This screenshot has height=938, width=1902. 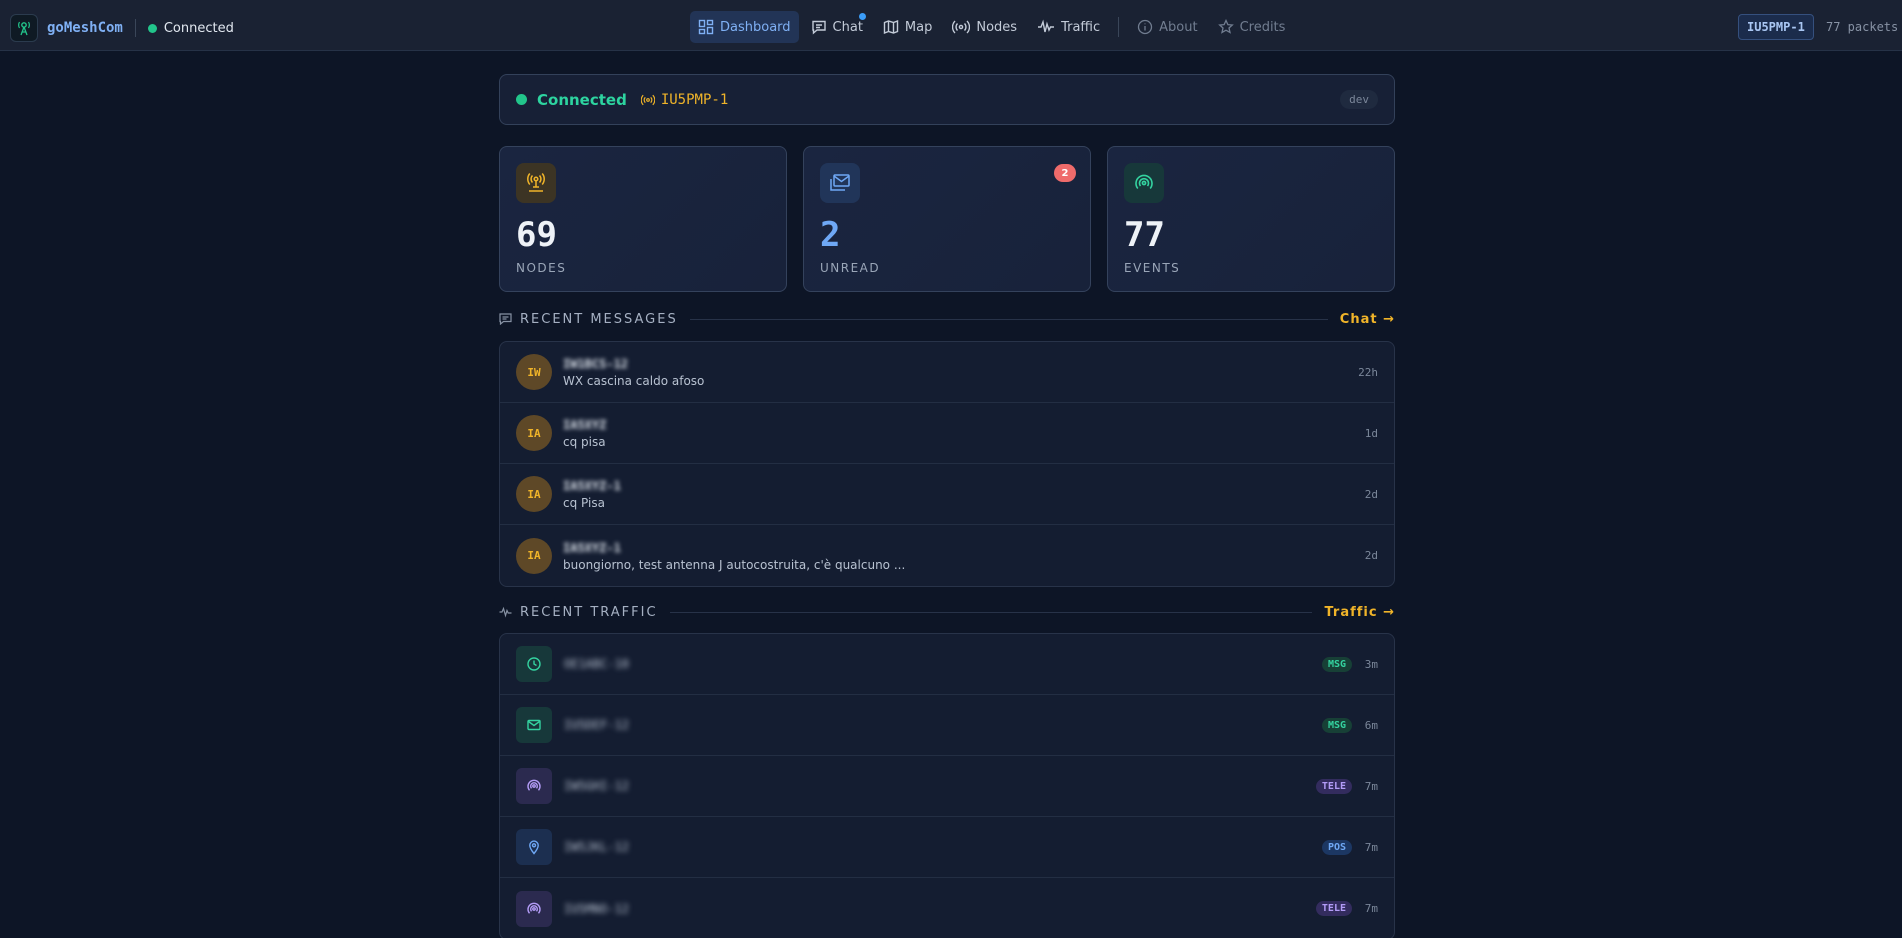 I want to click on nodes-caption: NODES, so click(x=541, y=268).